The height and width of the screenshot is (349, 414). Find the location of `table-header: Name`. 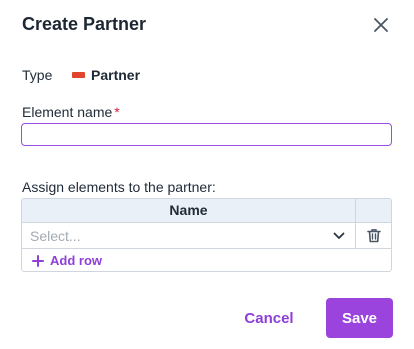

table-header: Name is located at coordinates (206, 211).